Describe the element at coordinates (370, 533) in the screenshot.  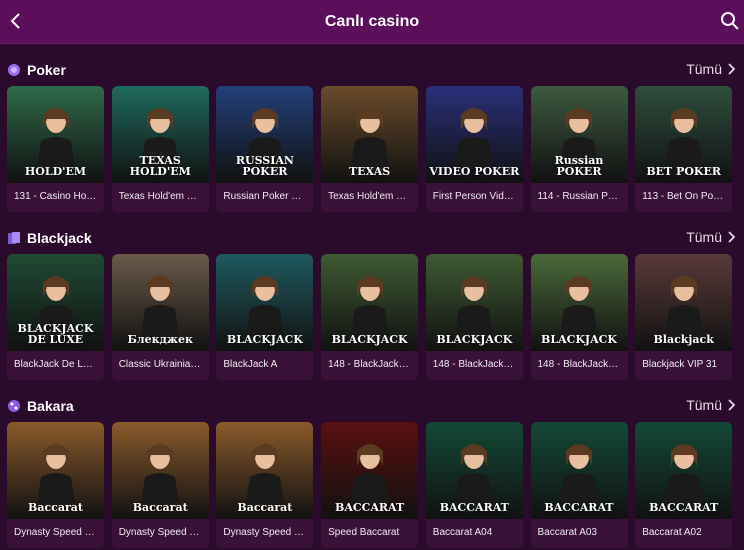
I see `game-caption: Speed Baccarat` at that location.